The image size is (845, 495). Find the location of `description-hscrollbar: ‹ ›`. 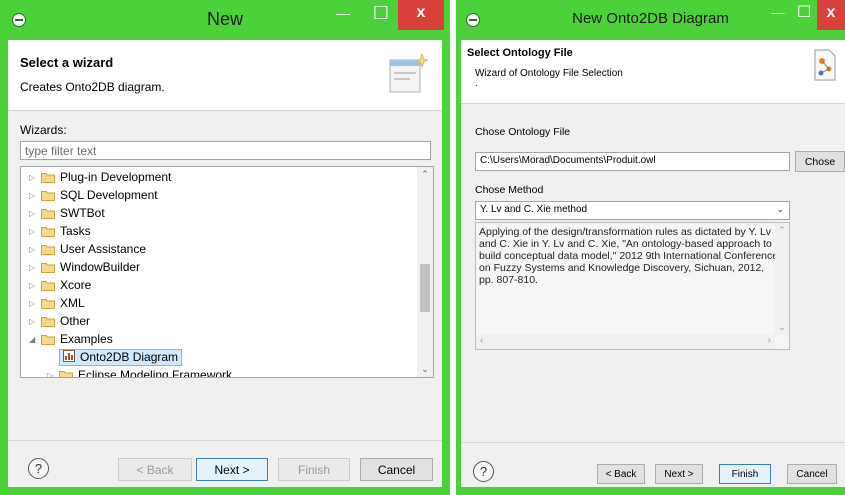

description-hscrollbar: ‹ › is located at coordinates (625, 342).